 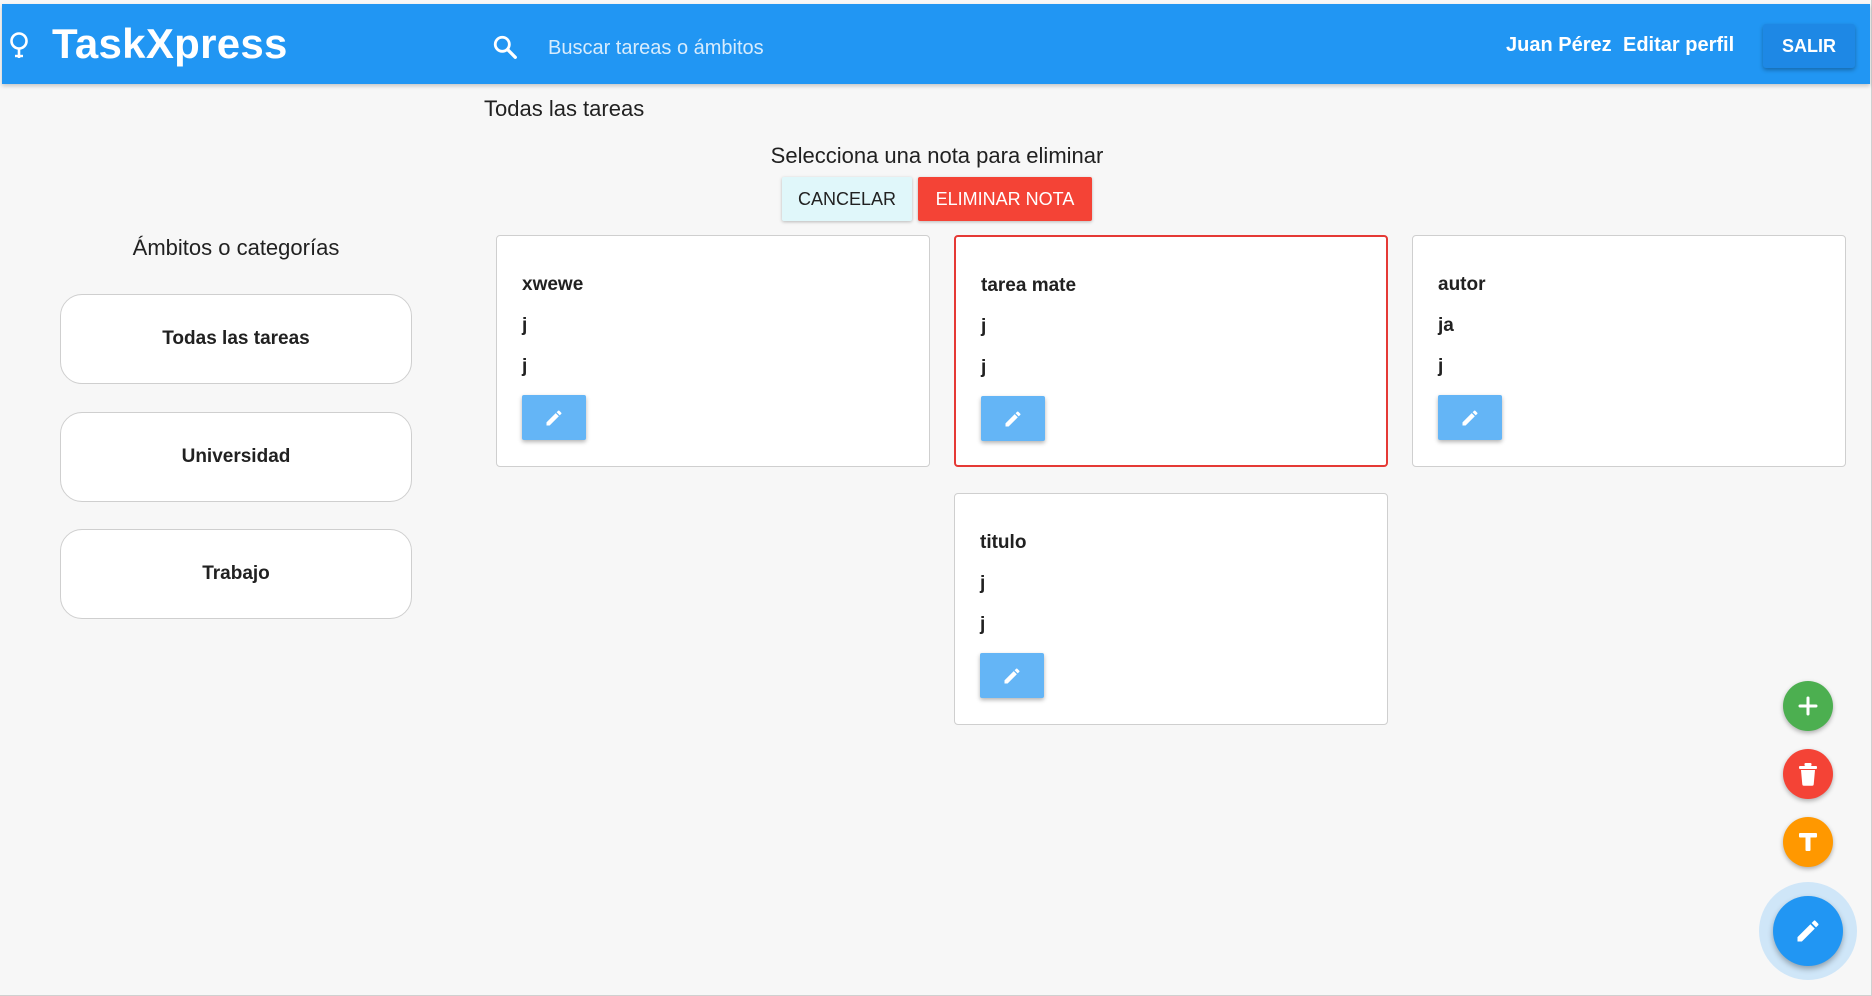 What do you see at coordinates (1171, 609) in the screenshot?
I see `note-card: titulo j j` at bounding box center [1171, 609].